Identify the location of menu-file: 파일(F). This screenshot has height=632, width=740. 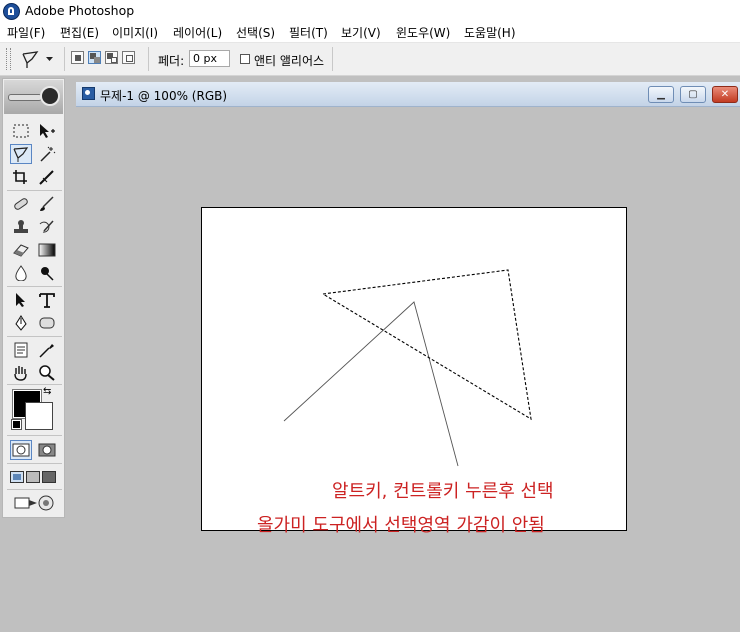
(26, 32).